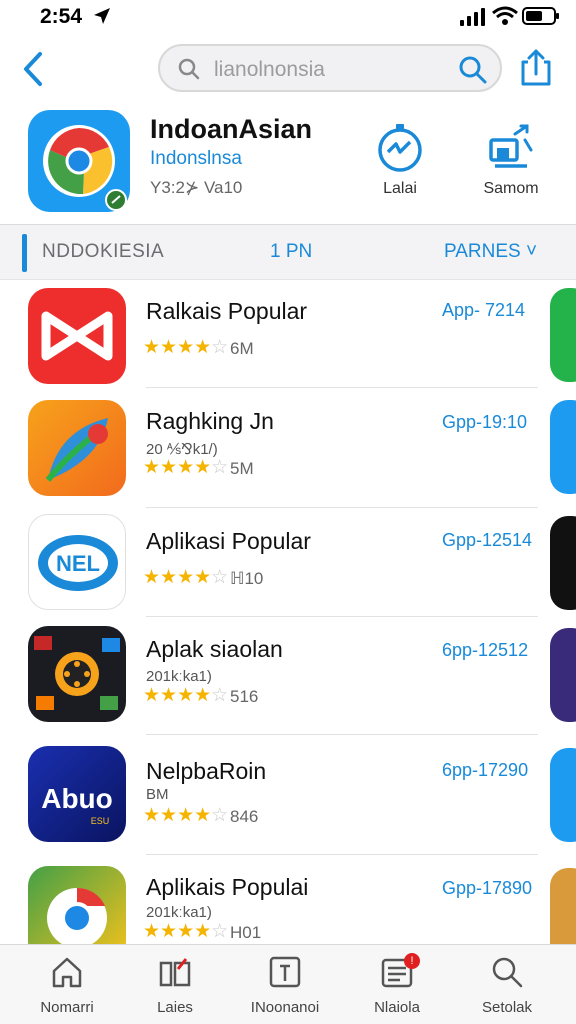  I want to click on action-lalai-button: Lalai, so click(400, 160).